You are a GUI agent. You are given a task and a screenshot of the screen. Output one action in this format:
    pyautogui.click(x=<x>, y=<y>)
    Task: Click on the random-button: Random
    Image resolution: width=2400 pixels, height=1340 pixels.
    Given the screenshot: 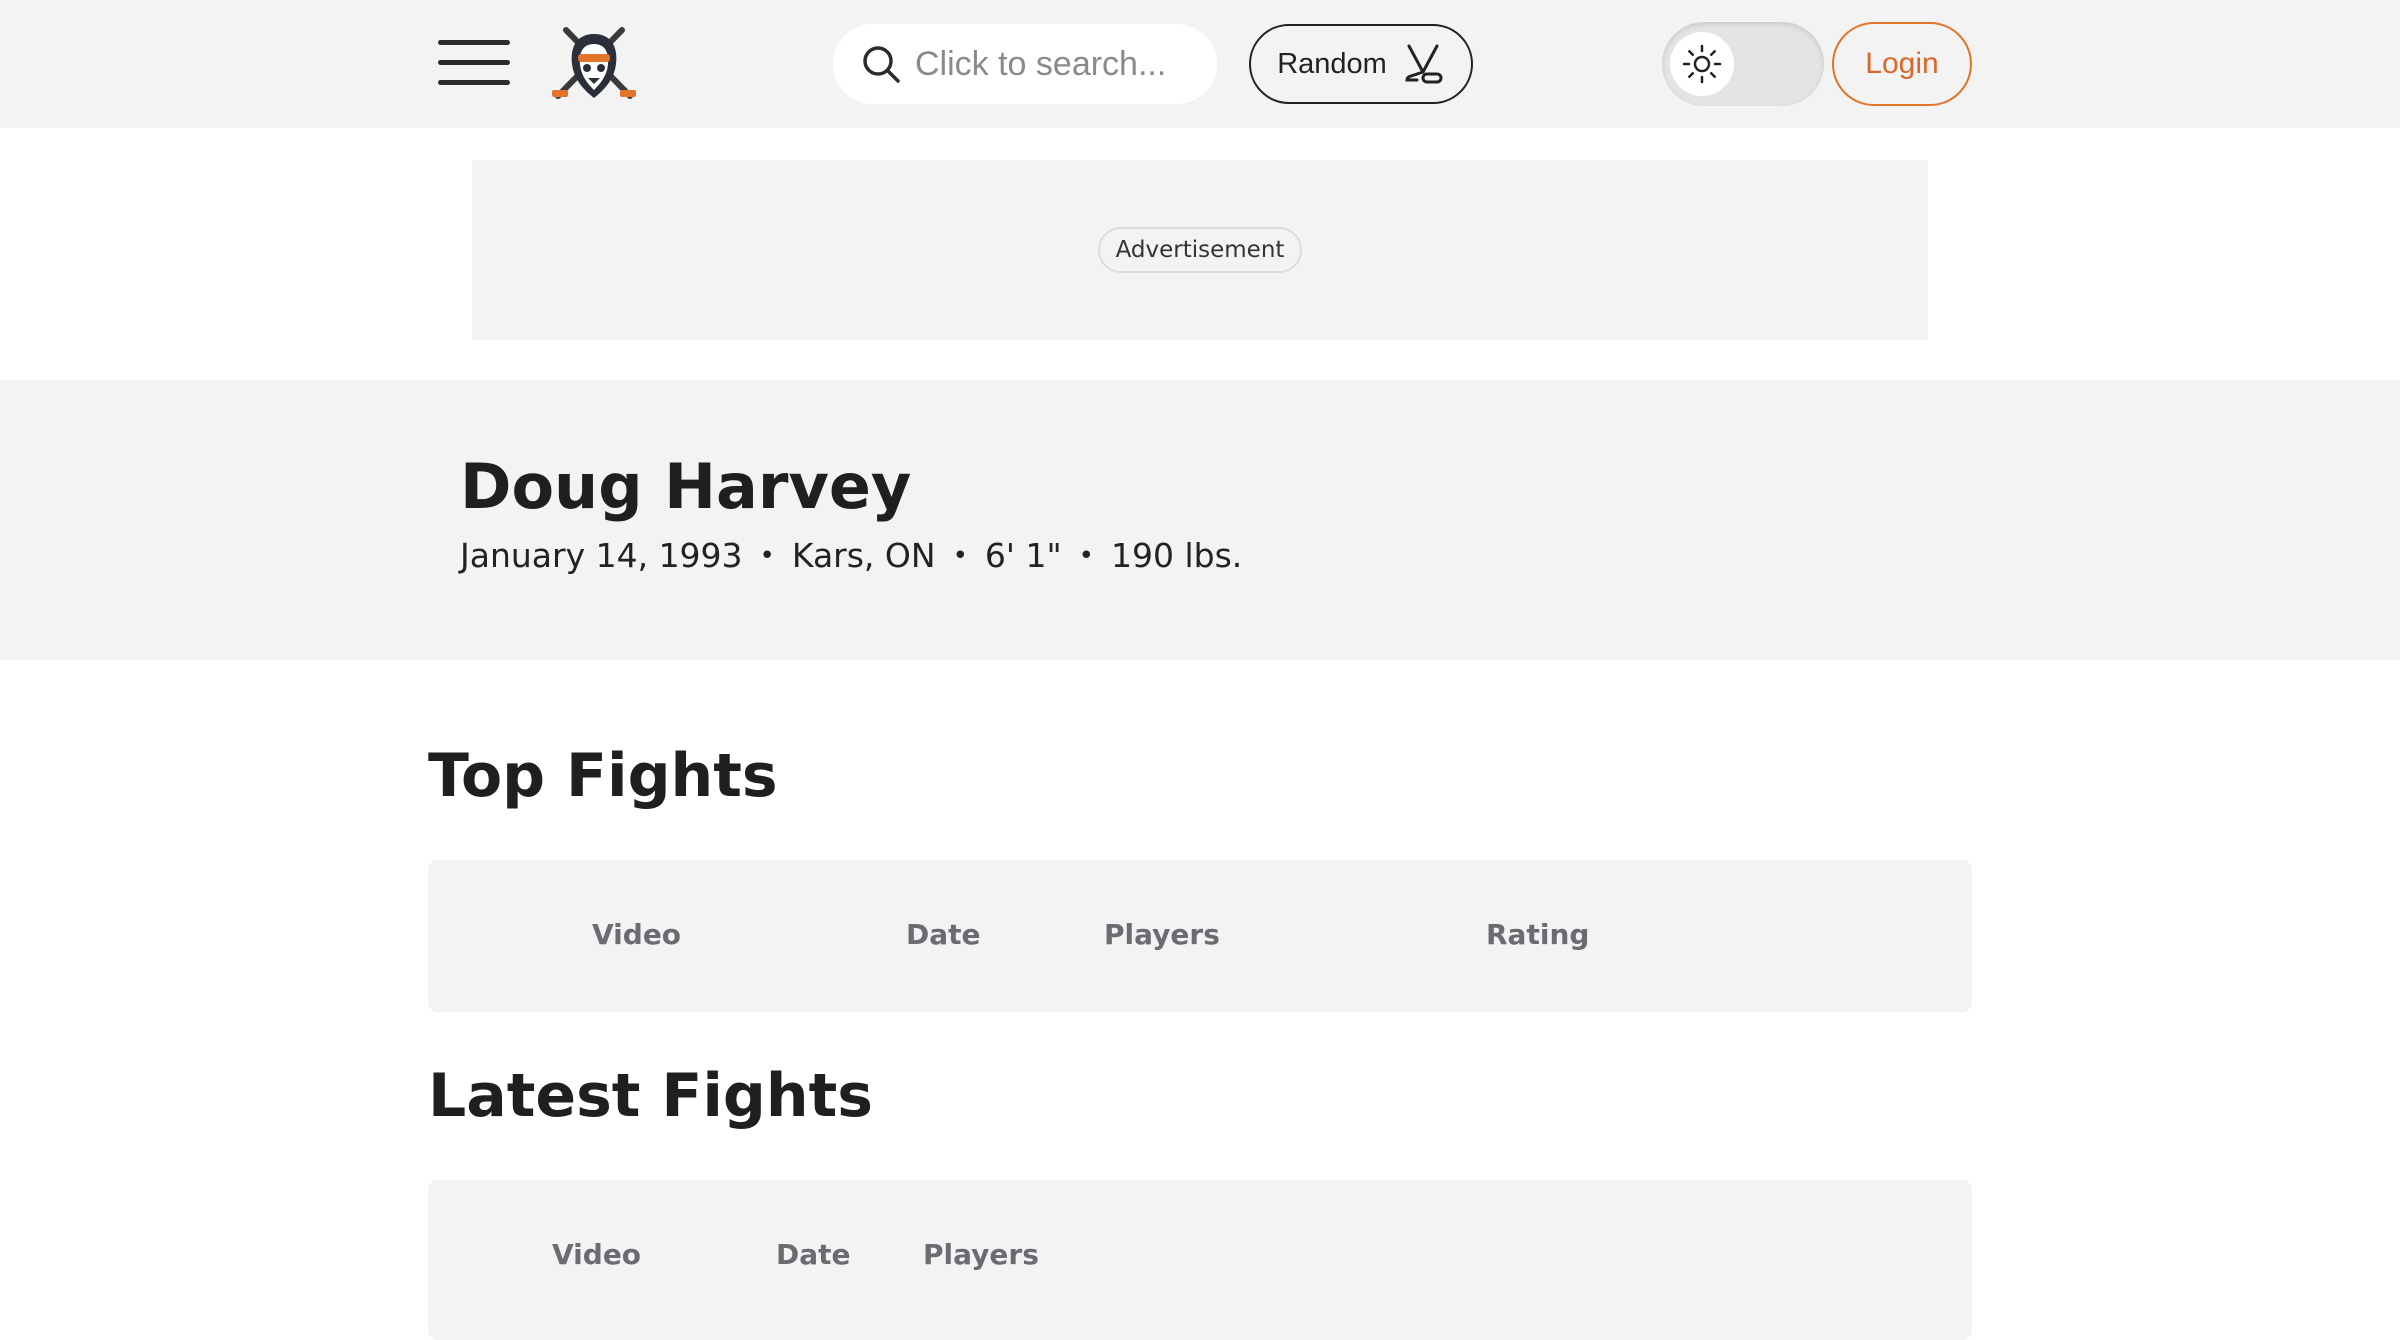 What is the action you would take?
    pyautogui.click(x=1361, y=64)
    